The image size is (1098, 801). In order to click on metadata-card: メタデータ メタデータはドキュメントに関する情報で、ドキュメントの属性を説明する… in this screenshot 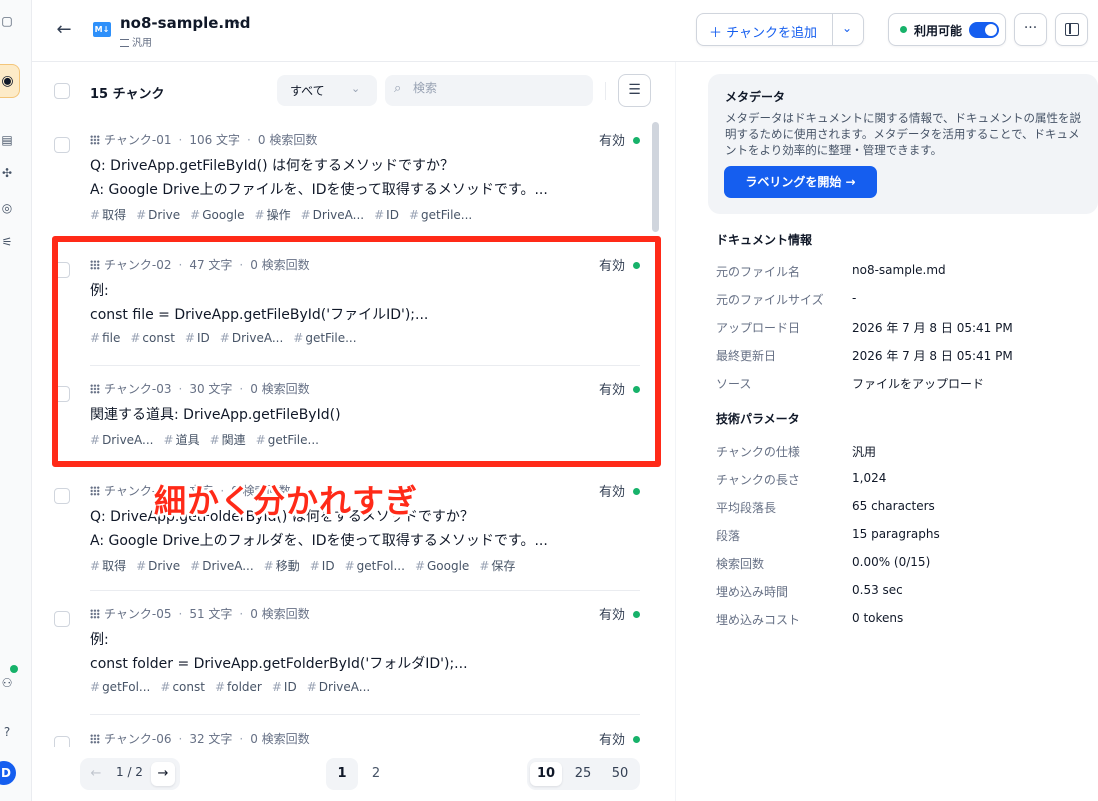, I will do `click(903, 144)`.